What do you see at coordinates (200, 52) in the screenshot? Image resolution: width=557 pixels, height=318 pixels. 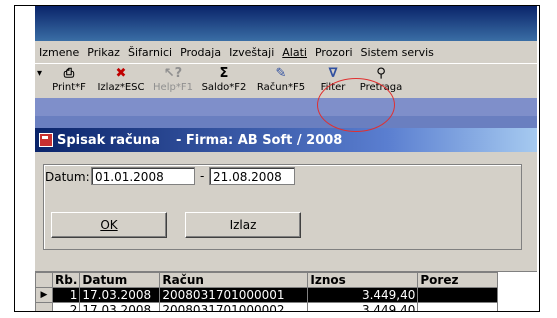 I see `menu-prodaja: Prodaja` at bounding box center [200, 52].